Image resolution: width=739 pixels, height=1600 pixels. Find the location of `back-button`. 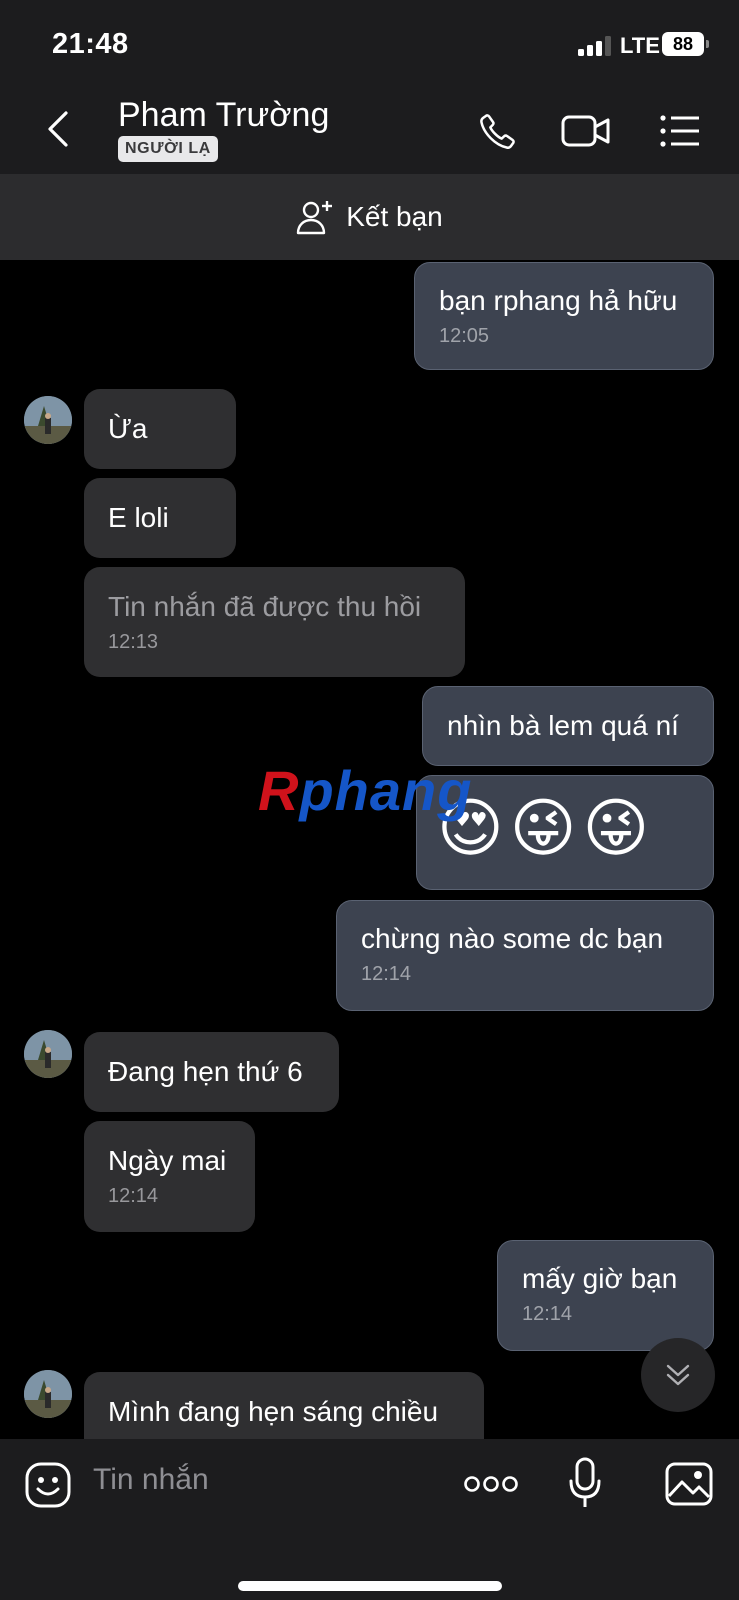

back-button is located at coordinates (58, 129).